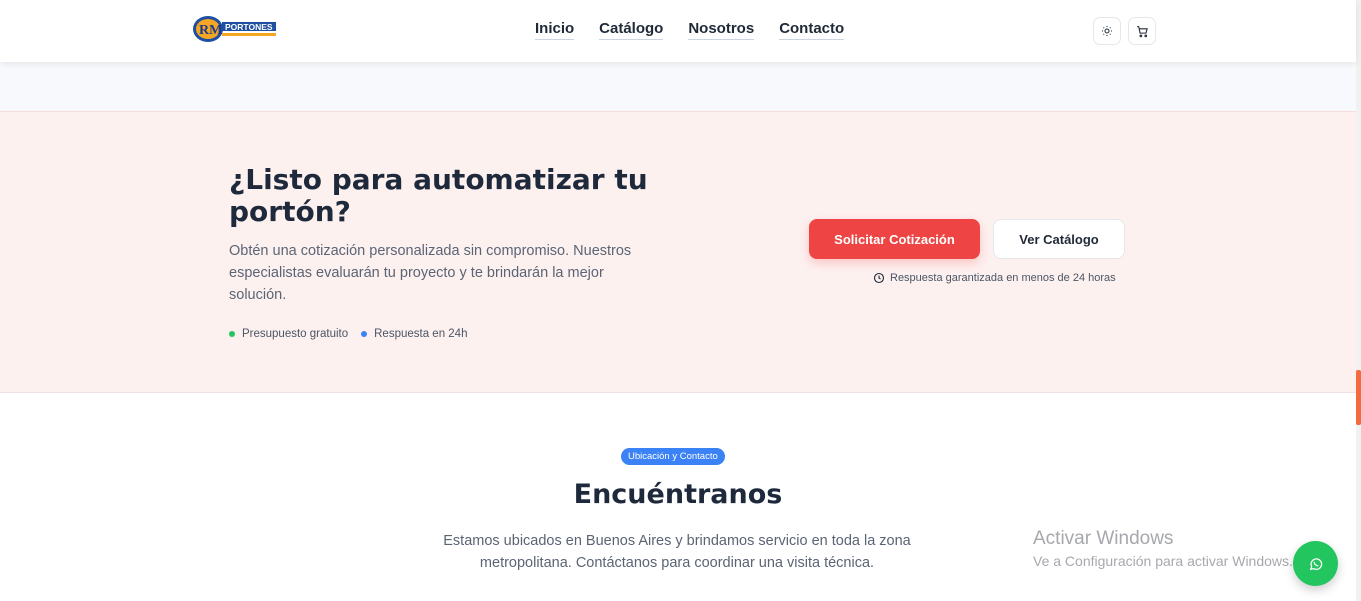  I want to click on nav-link-catalogo: Catálogo, so click(631, 30).